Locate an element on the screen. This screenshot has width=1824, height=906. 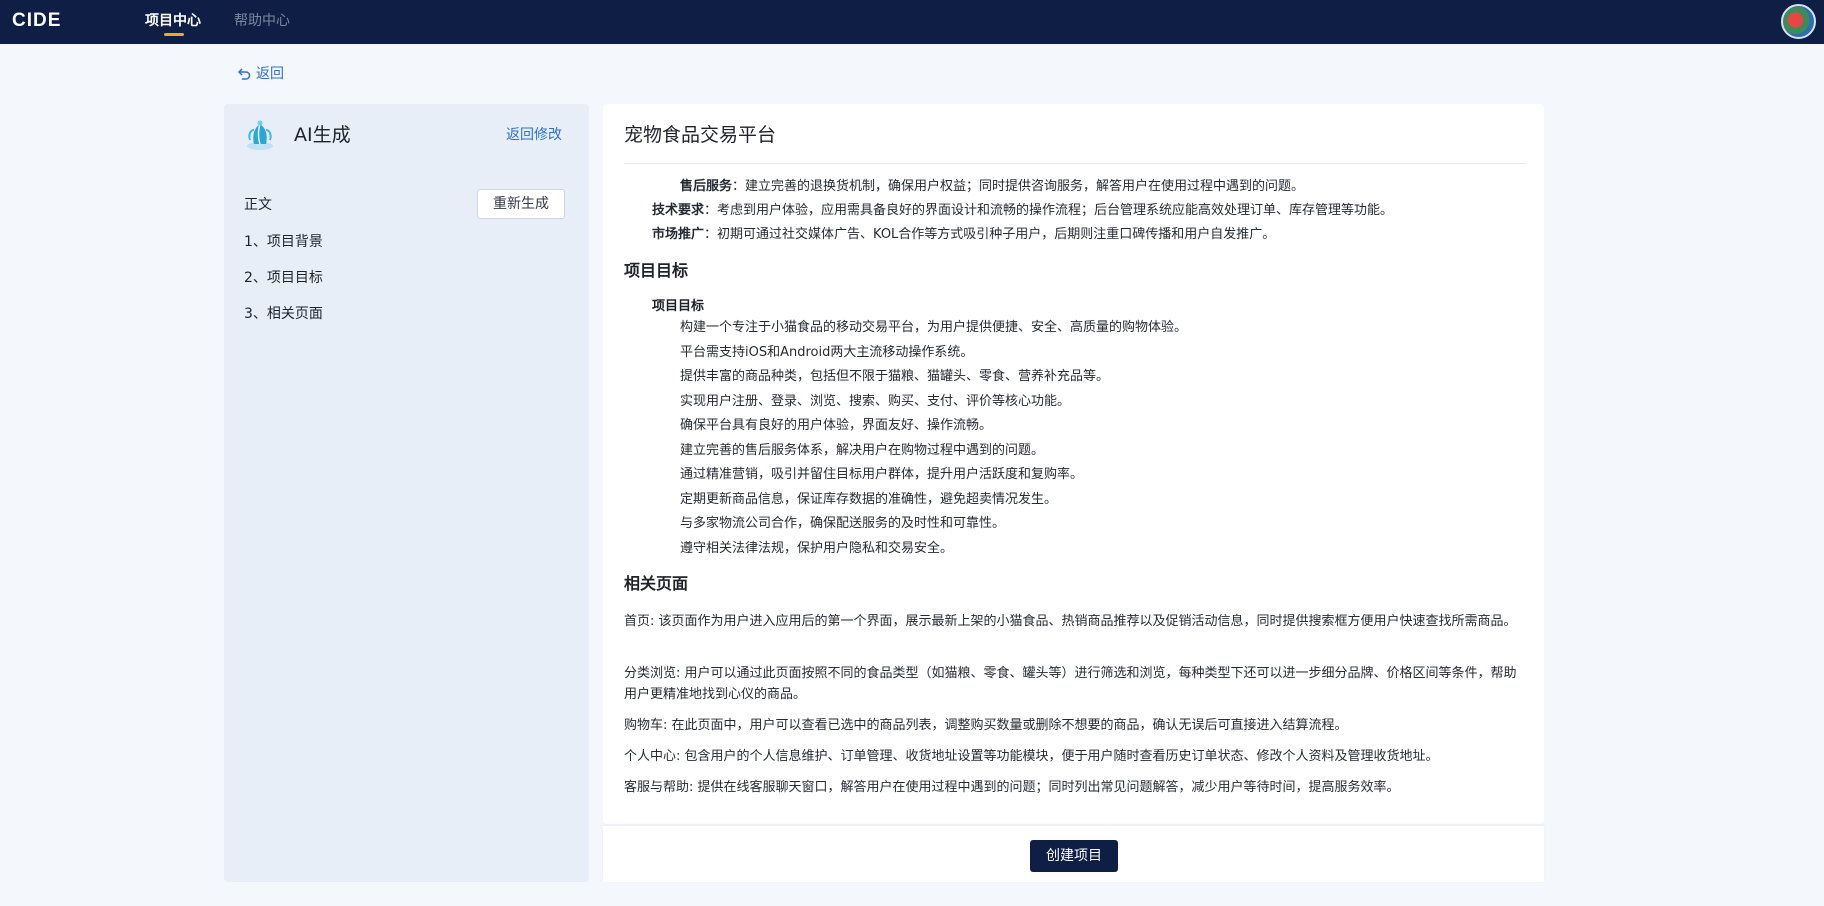
nav-active-indicator is located at coordinates (174, 34).